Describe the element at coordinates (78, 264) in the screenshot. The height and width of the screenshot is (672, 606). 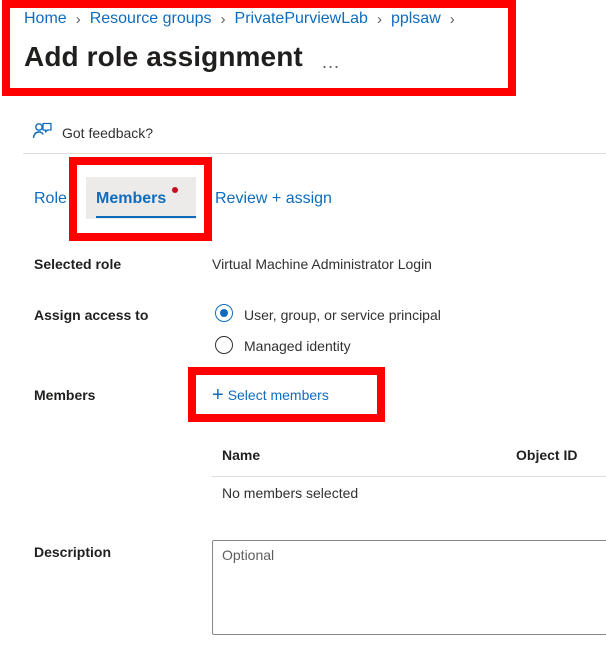
I see `selected-role-label: Selected role` at that location.